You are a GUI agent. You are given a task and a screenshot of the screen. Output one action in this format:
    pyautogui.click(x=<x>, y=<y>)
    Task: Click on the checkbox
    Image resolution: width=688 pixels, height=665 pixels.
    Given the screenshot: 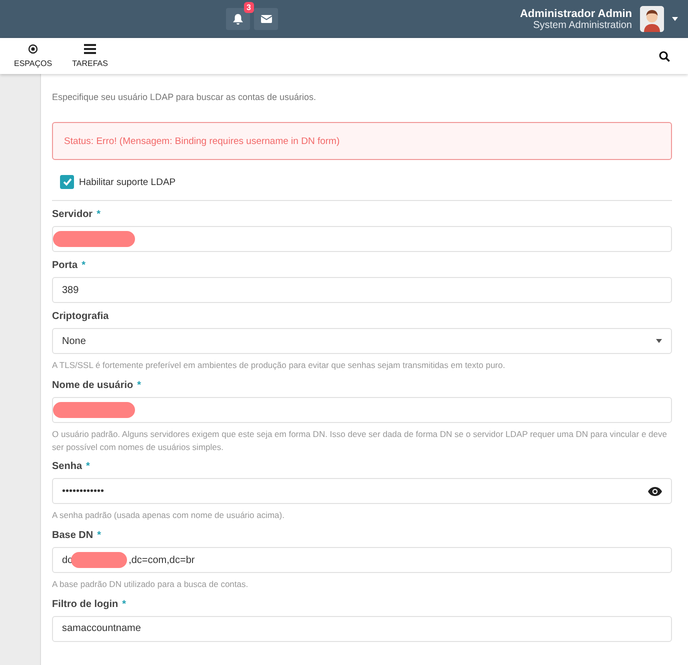 What is the action you would take?
    pyautogui.click(x=67, y=182)
    